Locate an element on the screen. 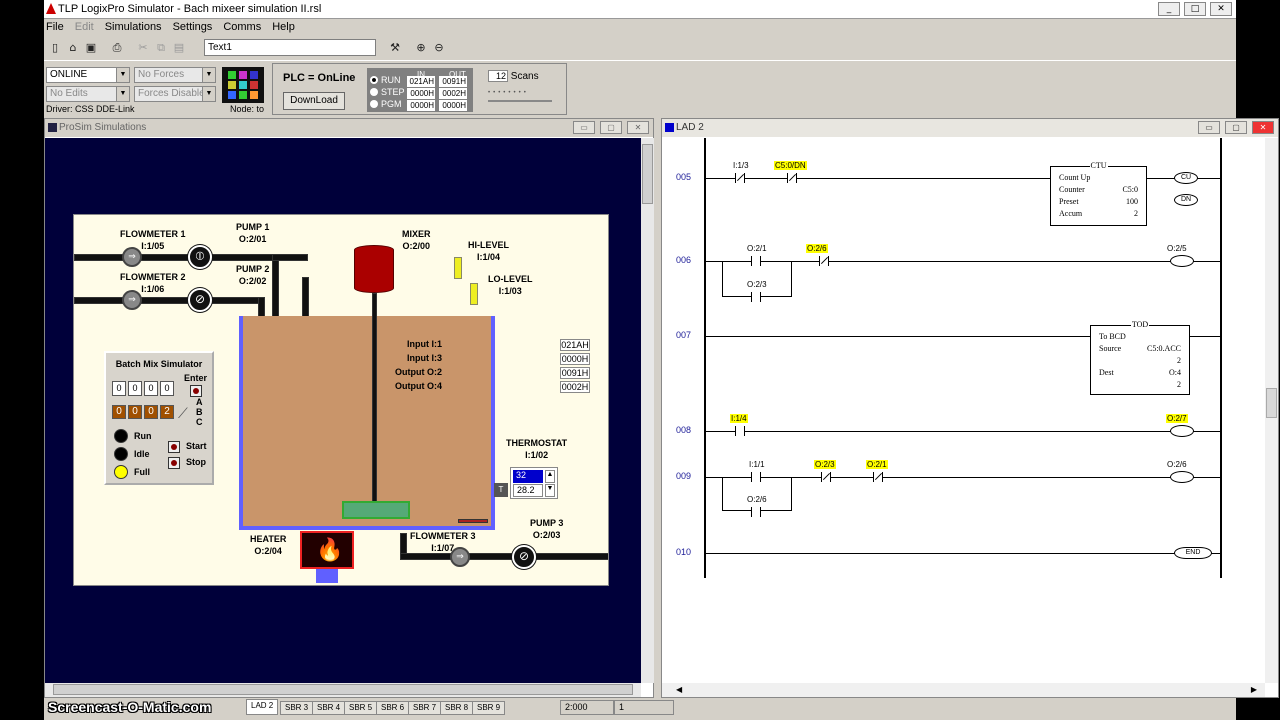 The image size is (1280, 720). cut-icon: ✂ is located at coordinates (143, 47).